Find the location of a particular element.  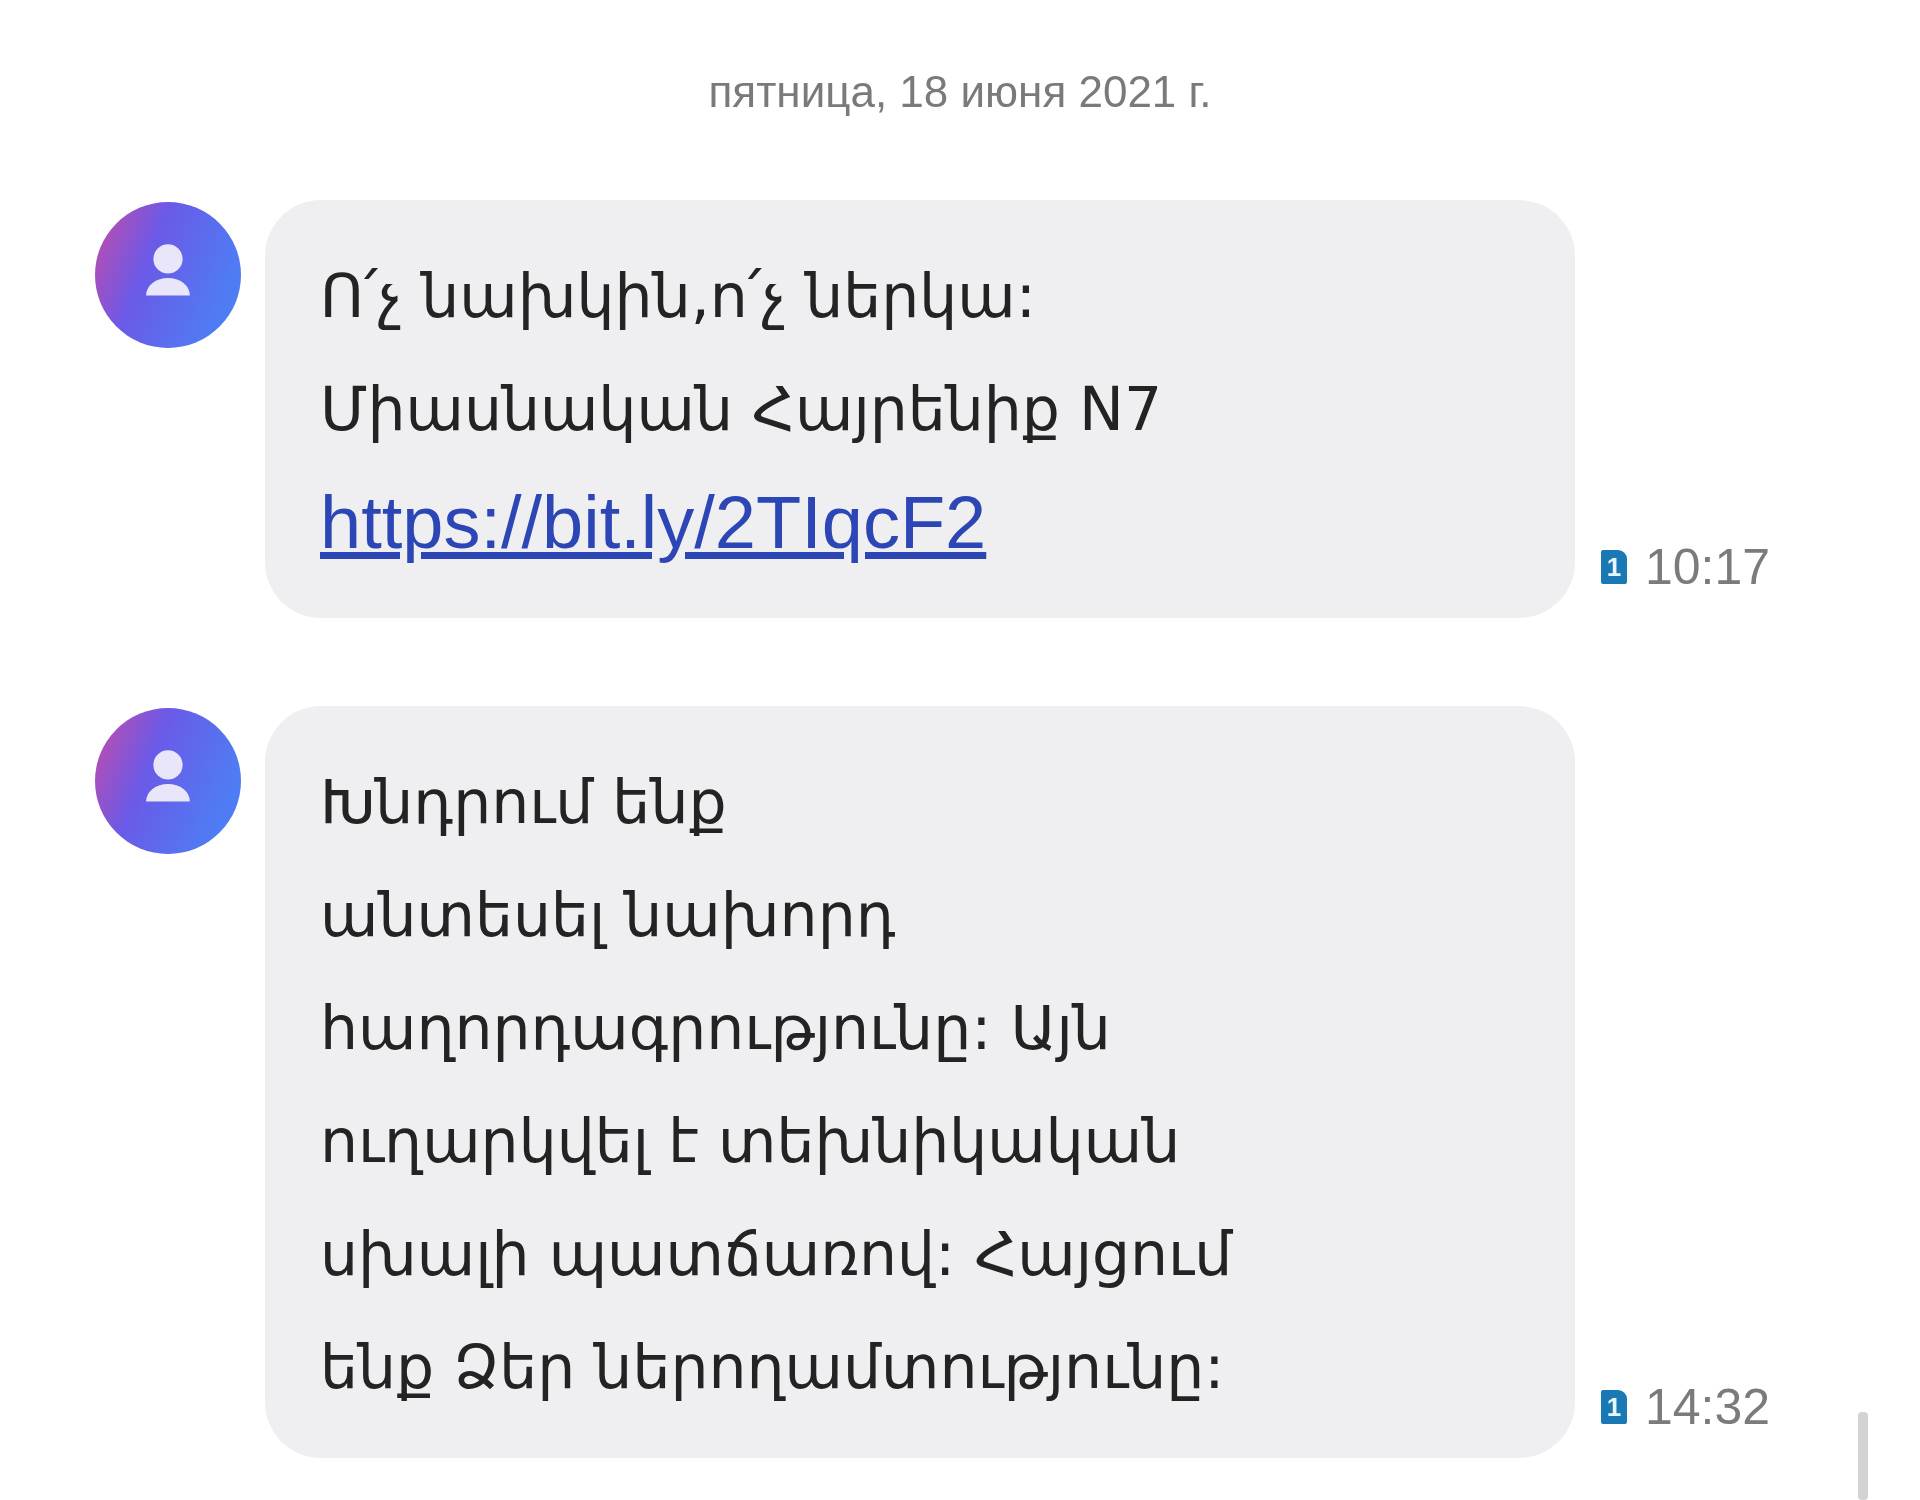

message-time: 10:17 is located at coordinates (1708, 567).